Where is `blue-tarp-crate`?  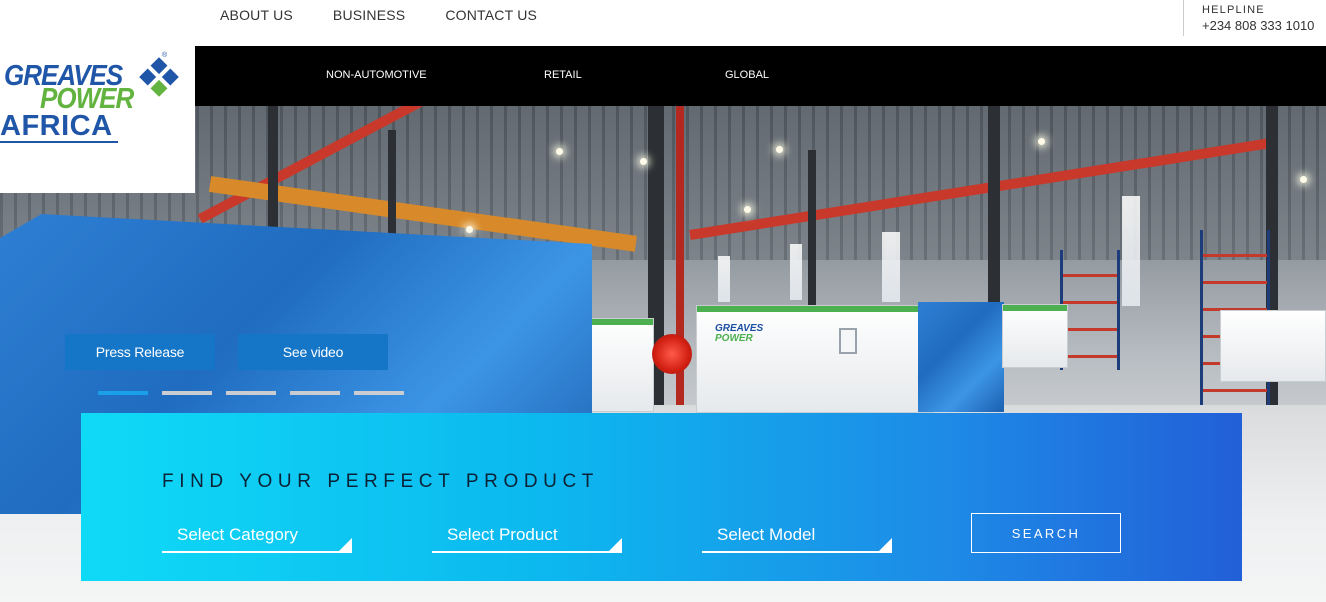 blue-tarp-crate is located at coordinates (961, 357).